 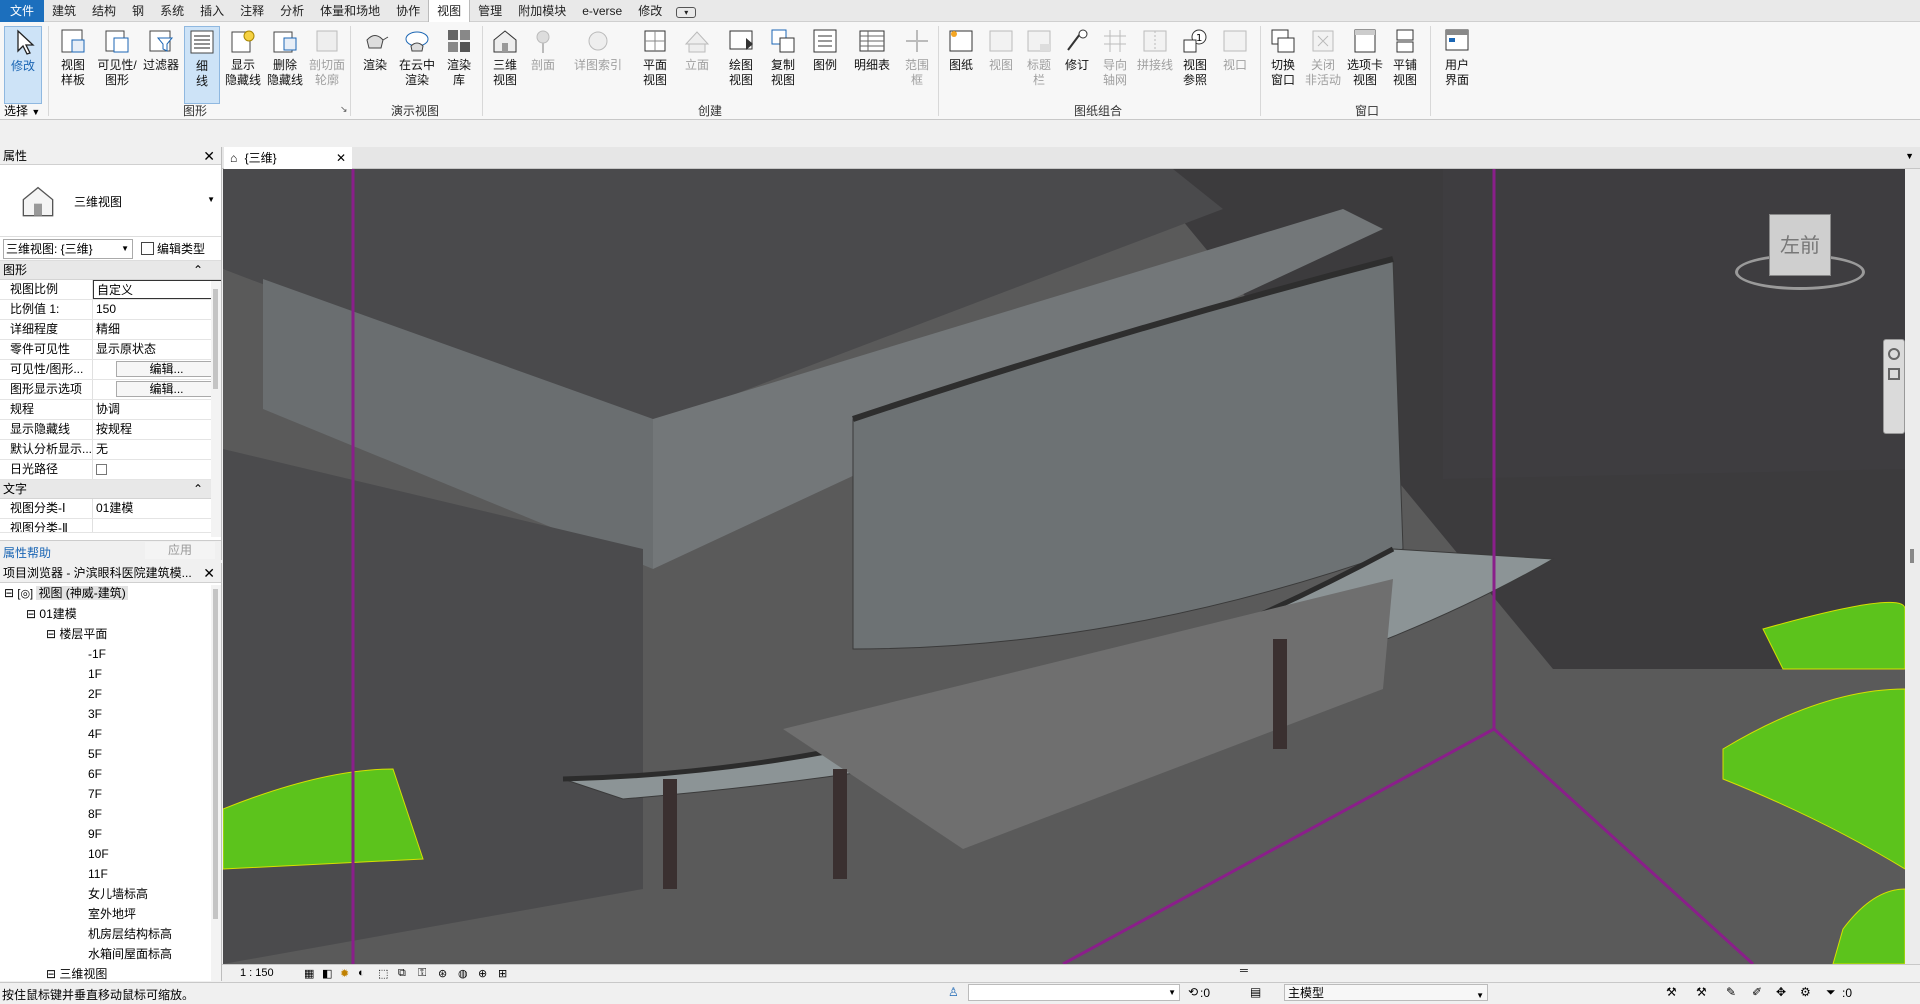 I want to click on panel-toggle-button: ▾, so click(x=686, y=11).